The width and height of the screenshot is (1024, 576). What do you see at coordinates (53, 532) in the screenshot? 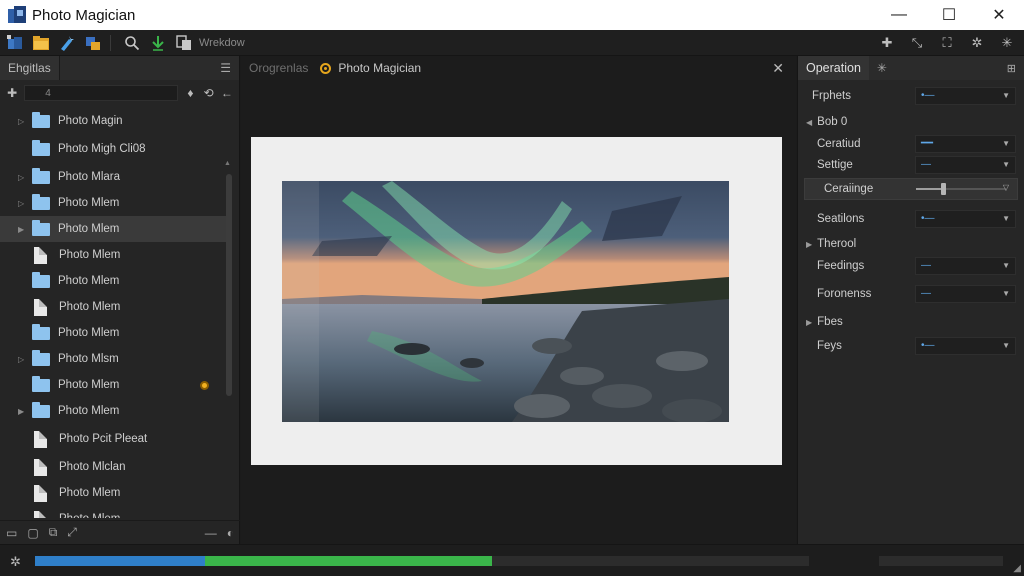
I see `copy-files-icon: ⧉` at bounding box center [53, 532].